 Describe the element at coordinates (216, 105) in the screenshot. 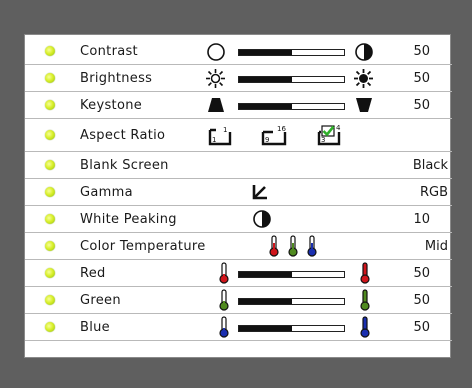

I see `keystone-narrow-top-icon` at that location.